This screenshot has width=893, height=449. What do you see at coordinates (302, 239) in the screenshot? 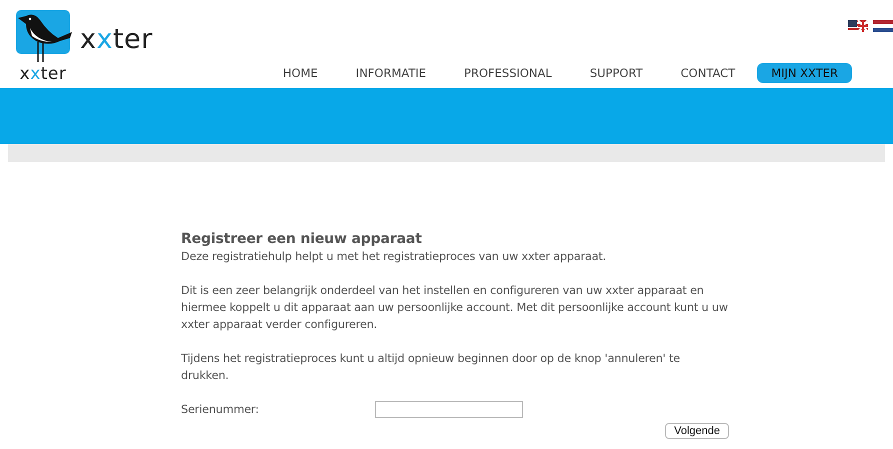
I see `page-title: Registreer een nieuw apparaat` at bounding box center [302, 239].